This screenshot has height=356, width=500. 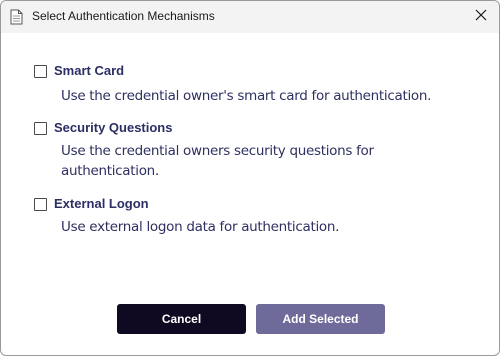 I want to click on close-button, so click(x=481, y=17).